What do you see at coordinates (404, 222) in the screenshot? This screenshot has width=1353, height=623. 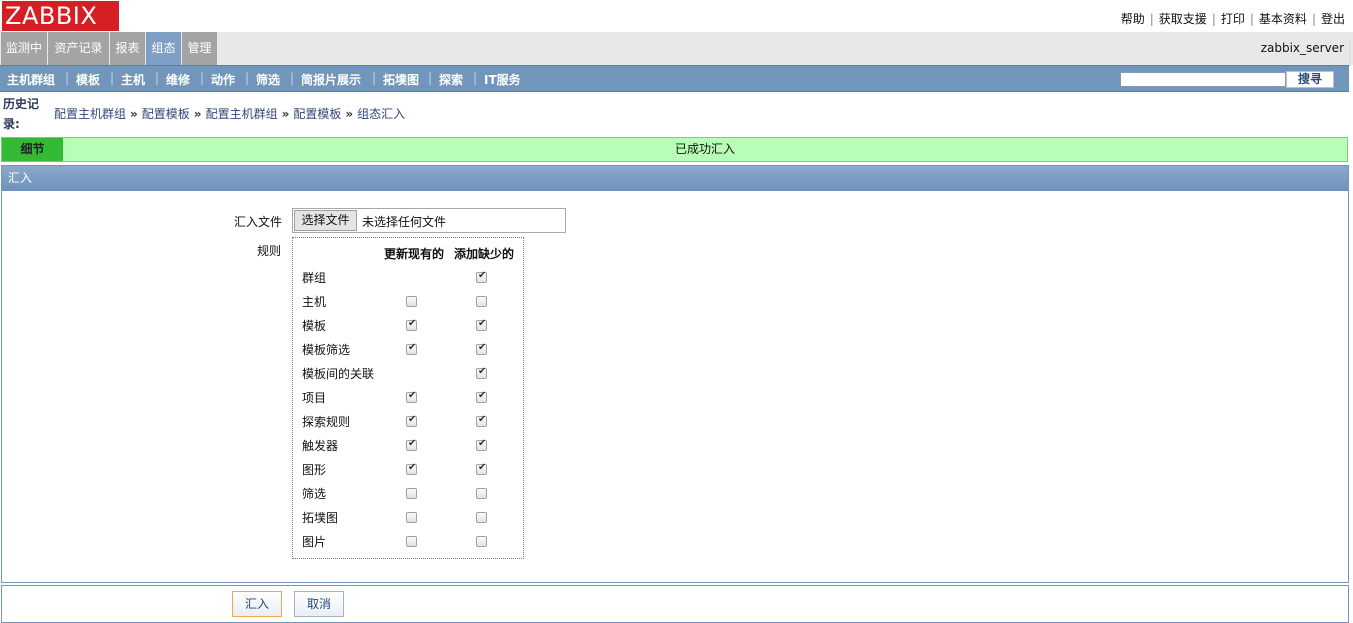 I see `file-status: 未选择任何文件` at bounding box center [404, 222].